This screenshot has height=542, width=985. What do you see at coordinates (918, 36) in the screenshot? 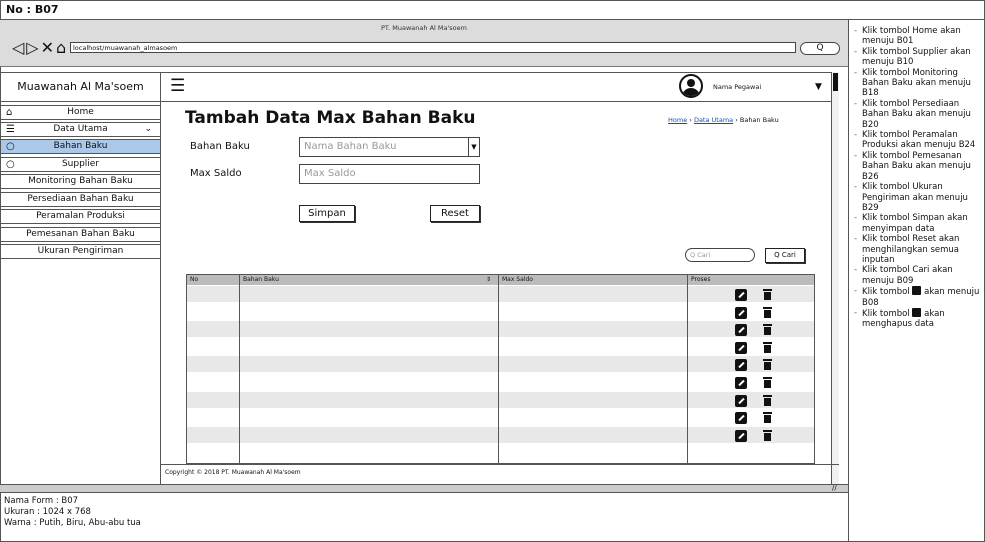
I see `note-item: Klik tombol Home akan menuju B01` at bounding box center [918, 36].